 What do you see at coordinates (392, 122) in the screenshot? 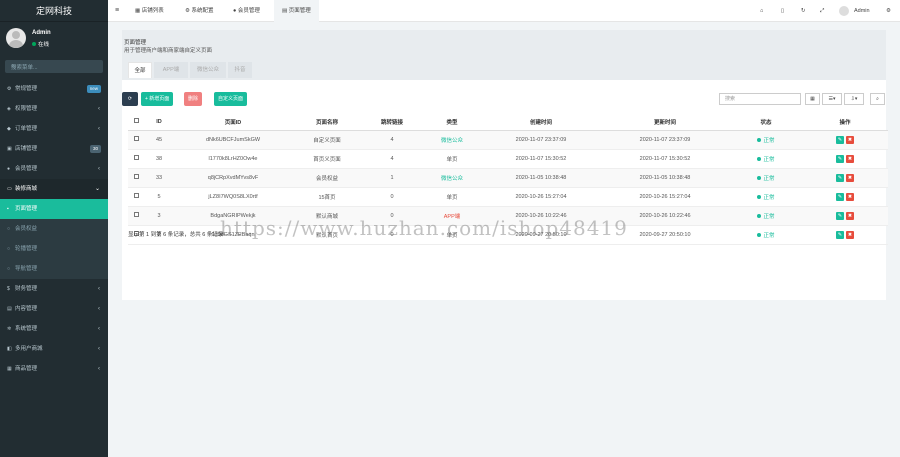
I see `col-link: 跳转链接` at bounding box center [392, 122].